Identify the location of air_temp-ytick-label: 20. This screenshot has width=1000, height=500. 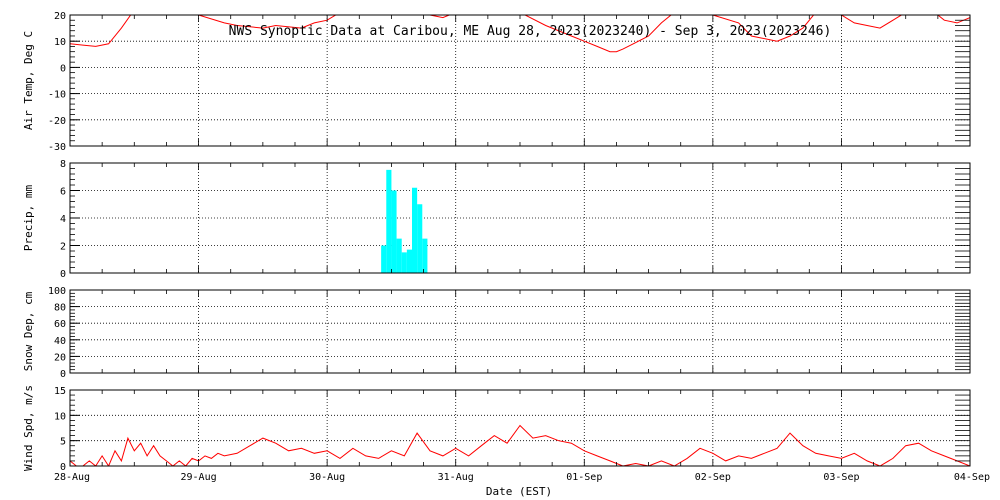
(60, 16).